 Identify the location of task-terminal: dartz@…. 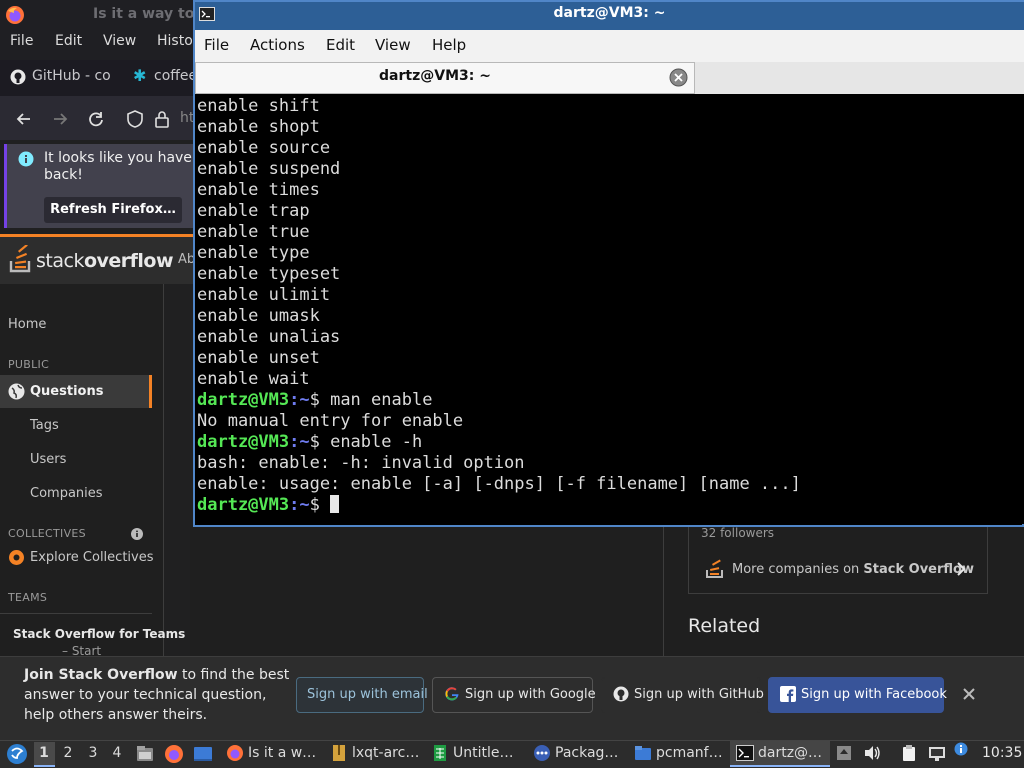
(793, 754).